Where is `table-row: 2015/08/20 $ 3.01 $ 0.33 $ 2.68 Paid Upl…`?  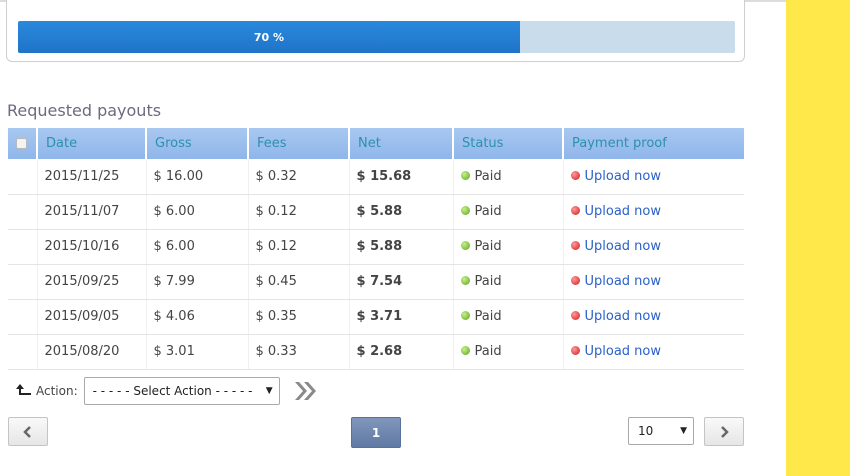 table-row: 2015/08/20 $ 3.01 $ 0.33 $ 2.68 Paid Upl… is located at coordinates (376, 352).